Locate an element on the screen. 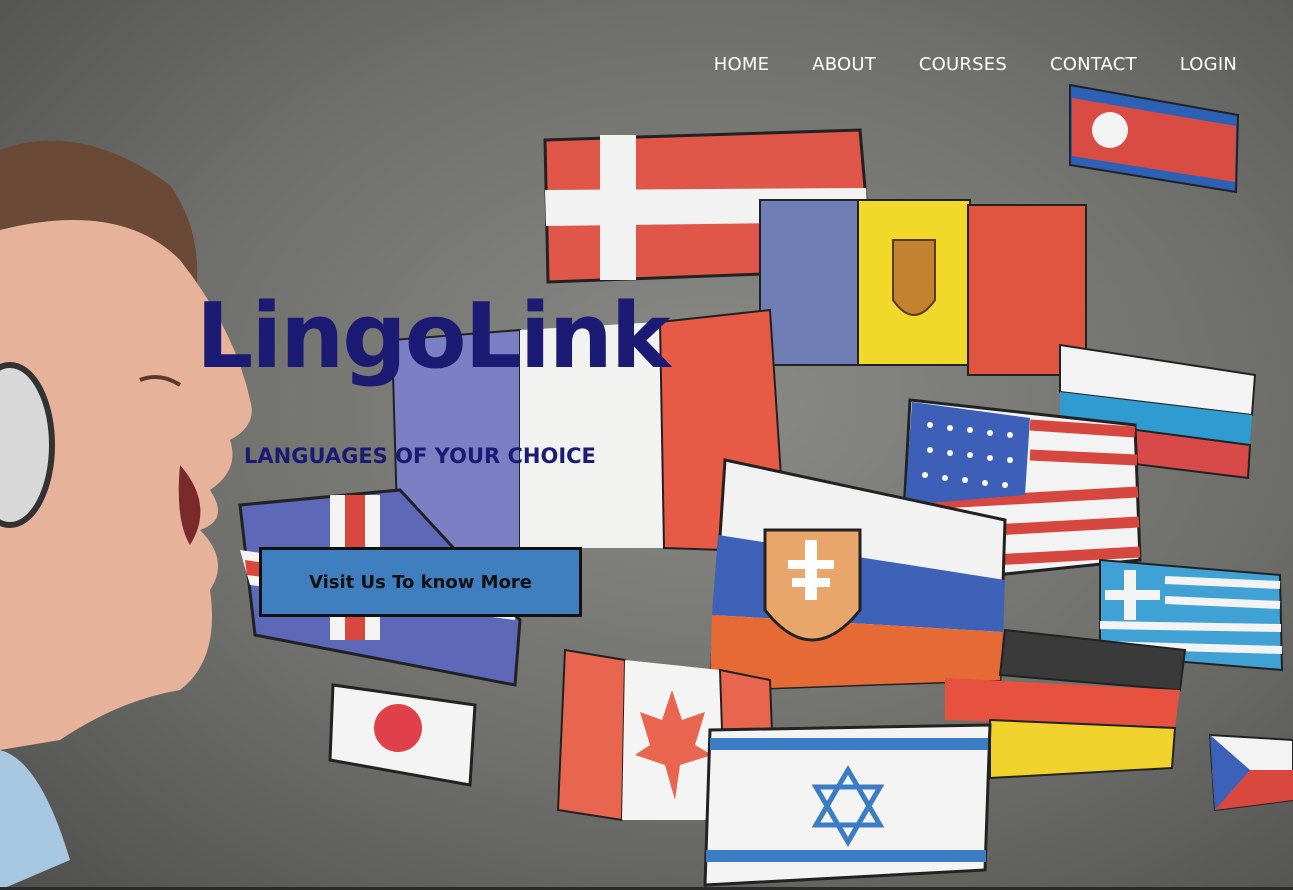 This screenshot has height=890, width=1293. nav-home-link: HOME is located at coordinates (741, 65).